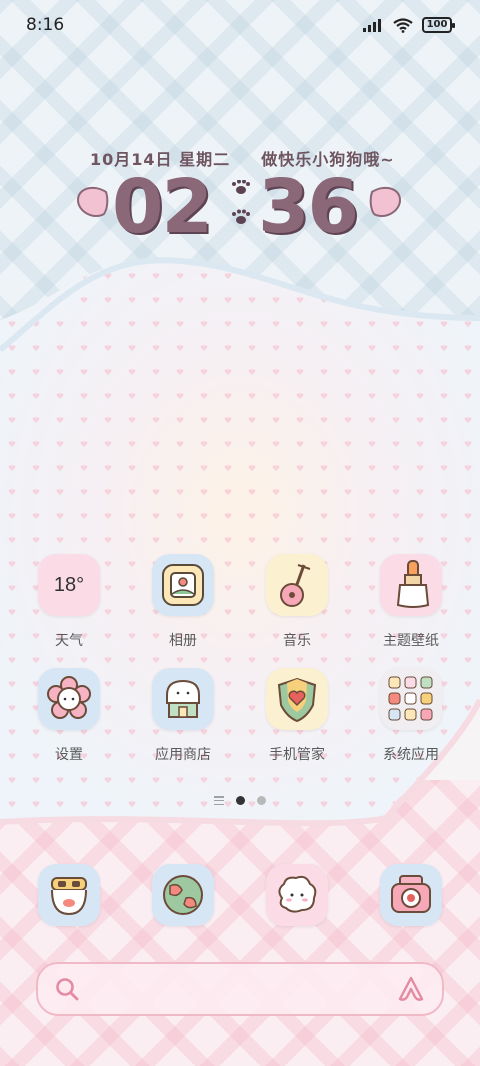 Image resolution: width=480 pixels, height=1066 pixels. Describe the element at coordinates (411, 755) in the screenshot. I see `app-label-system-folder: 系统应用` at that location.